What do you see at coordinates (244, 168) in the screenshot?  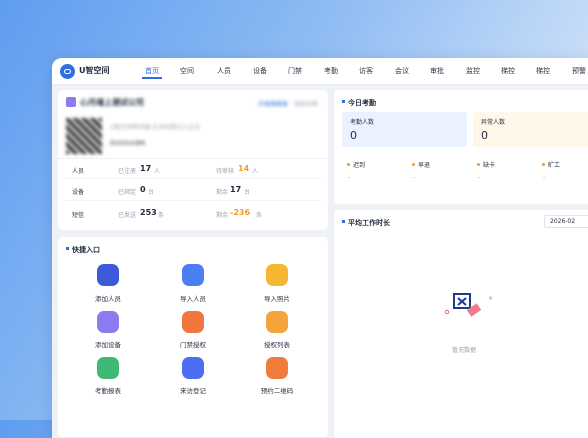 I see `pending-value: 14` at bounding box center [244, 168].